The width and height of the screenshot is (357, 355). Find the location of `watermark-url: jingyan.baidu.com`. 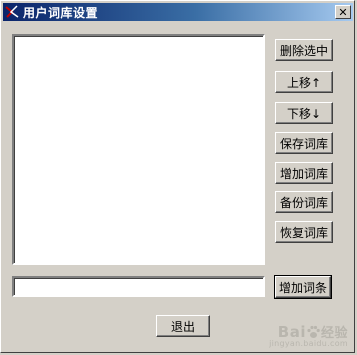

watermark-url: jingyan.baidu.com is located at coordinates (308, 343).